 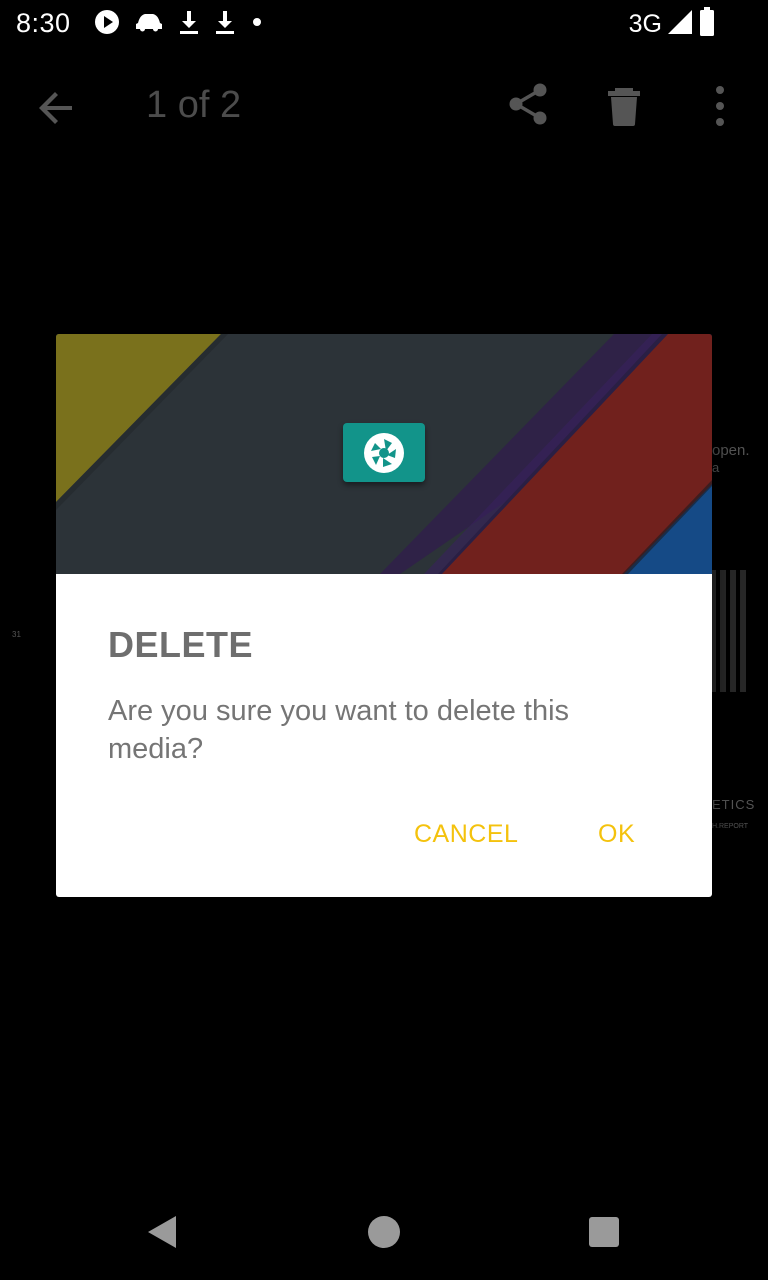 What do you see at coordinates (731, 450) in the screenshot?
I see `bg-text-snippet: open.` at bounding box center [731, 450].